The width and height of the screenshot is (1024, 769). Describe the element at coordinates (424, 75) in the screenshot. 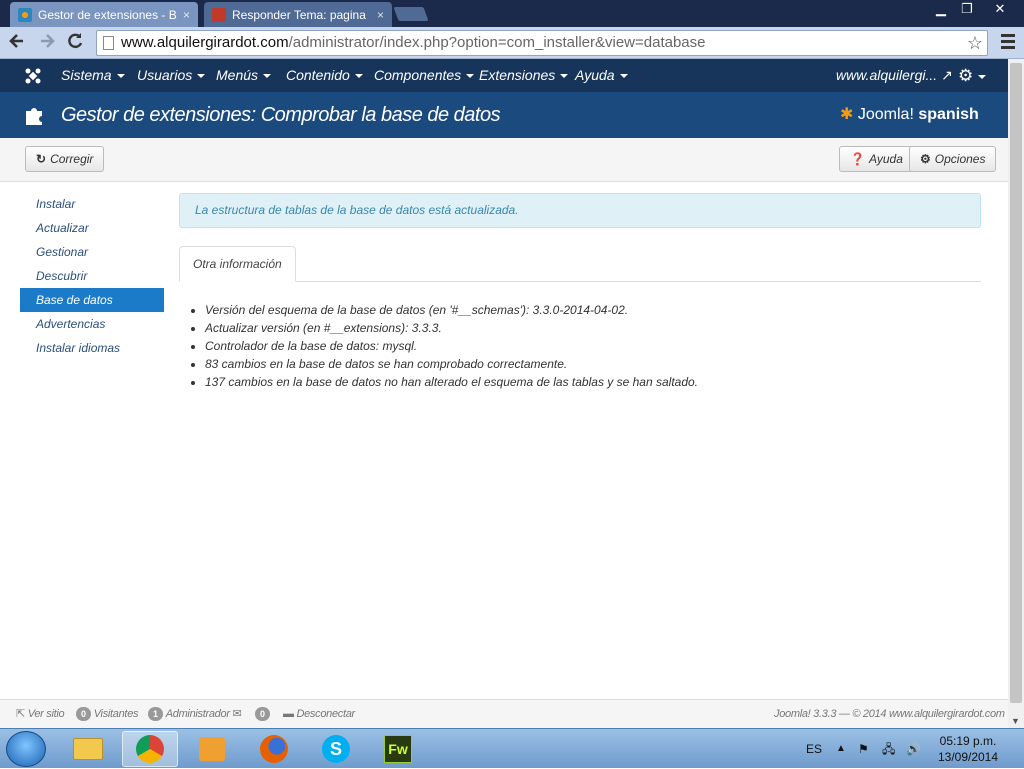

I see `menu-componentes: Componentes` at that location.